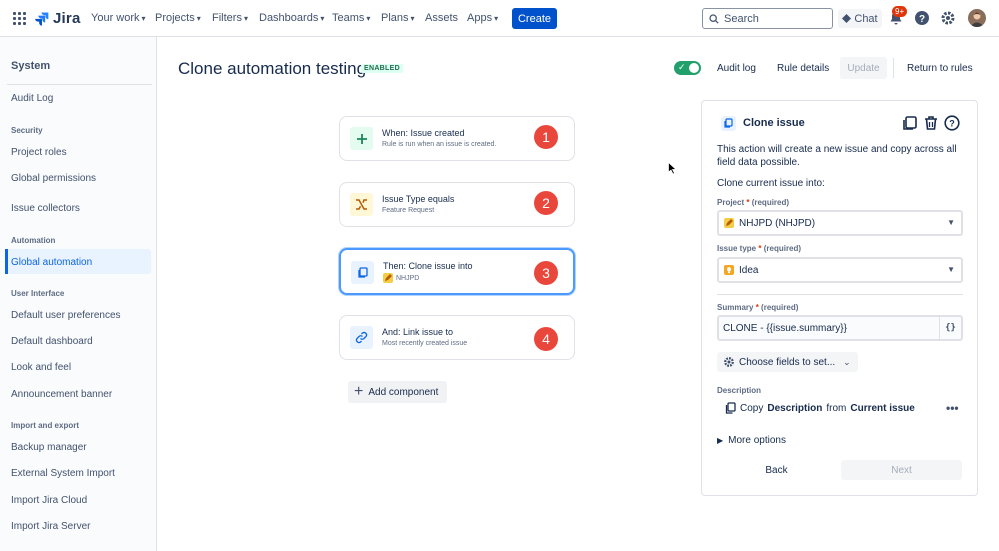  Describe the element at coordinates (51, 262) in the screenshot. I see `sidebar-item-global-automation: Global automation` at that location.